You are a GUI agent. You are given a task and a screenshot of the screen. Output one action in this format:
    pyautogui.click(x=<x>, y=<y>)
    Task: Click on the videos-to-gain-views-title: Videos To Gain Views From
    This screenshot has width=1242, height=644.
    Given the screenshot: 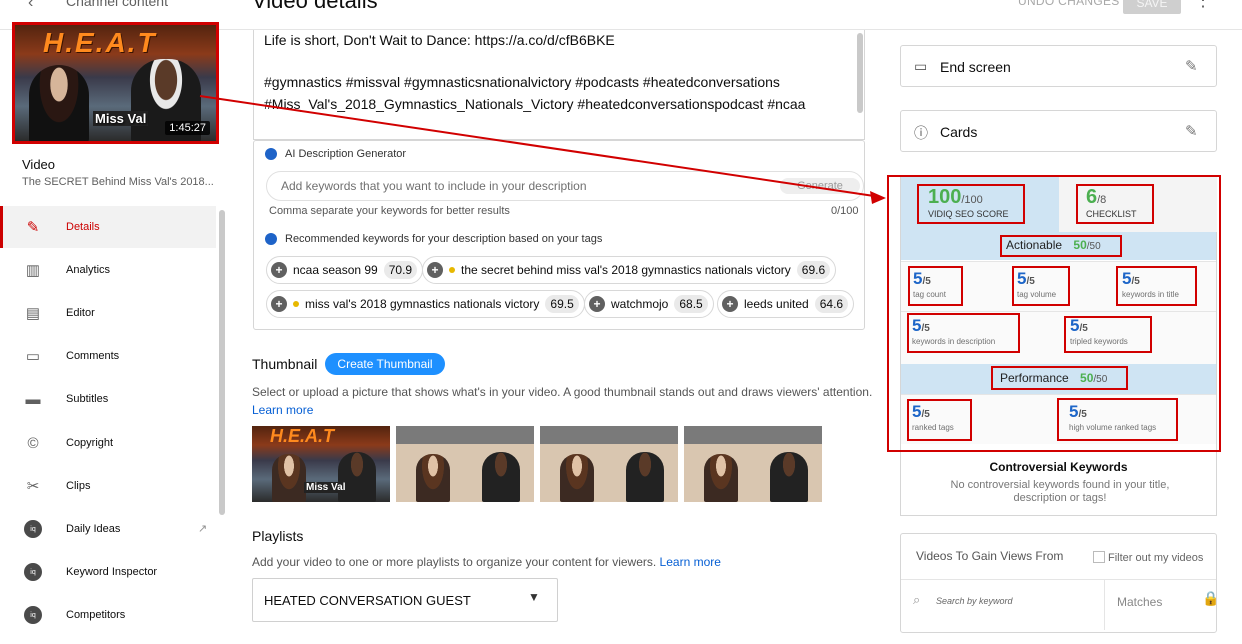 What is the action you would take?
    pyautogui.click(x=990, y=556)
    